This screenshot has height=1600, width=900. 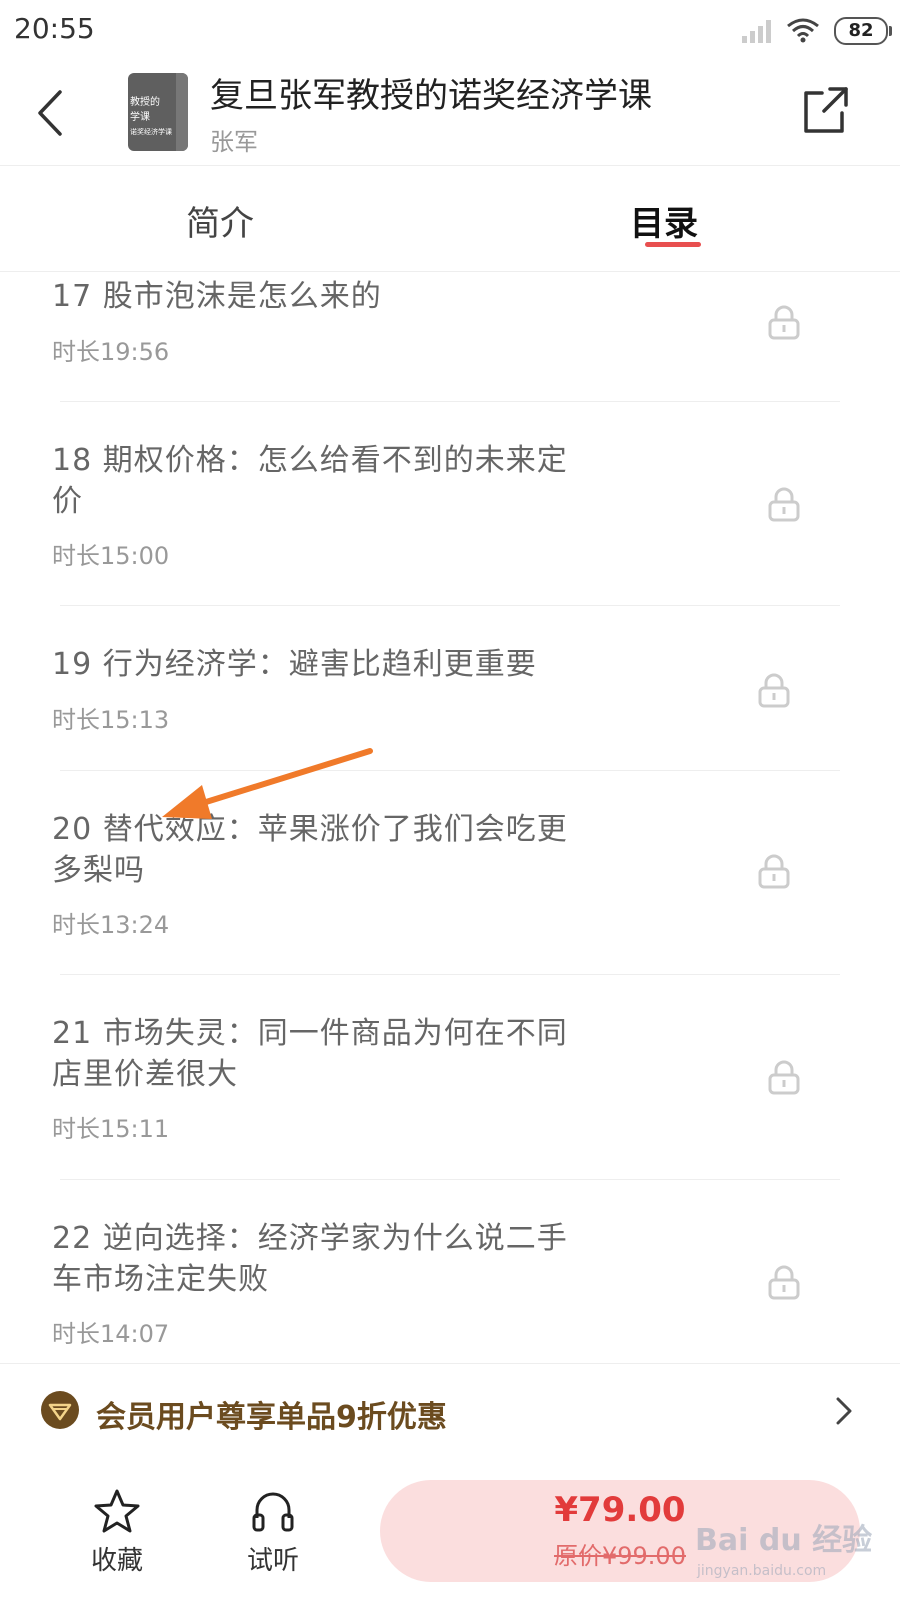 I want to click on list-item: 17 股市泡沫是怎么来的 时长19:56, so click(x=450, y=337).